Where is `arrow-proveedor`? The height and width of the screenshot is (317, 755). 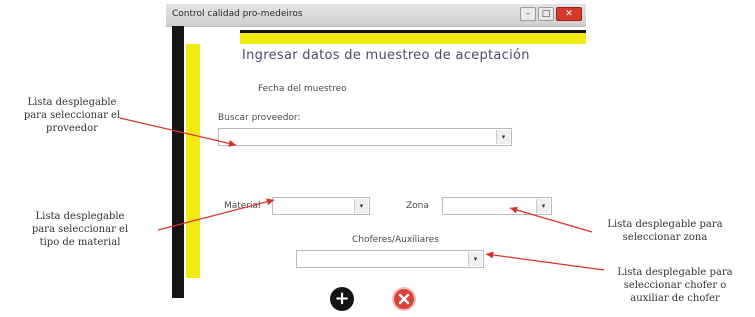
arrow-proveedor is located at coordinates (178, 132).